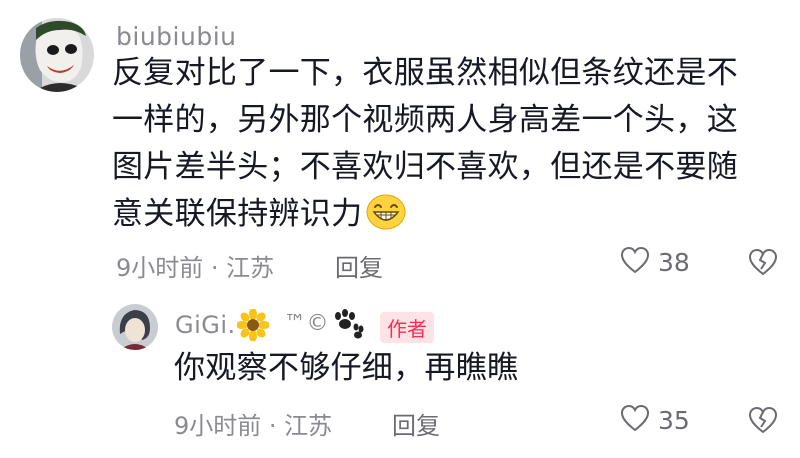 The height and width of the screenshot is (458, 800). What do you see at coordinates (655, 262) in the screenshot?
I see `like-button: 38` at bounding box center [655, 262].